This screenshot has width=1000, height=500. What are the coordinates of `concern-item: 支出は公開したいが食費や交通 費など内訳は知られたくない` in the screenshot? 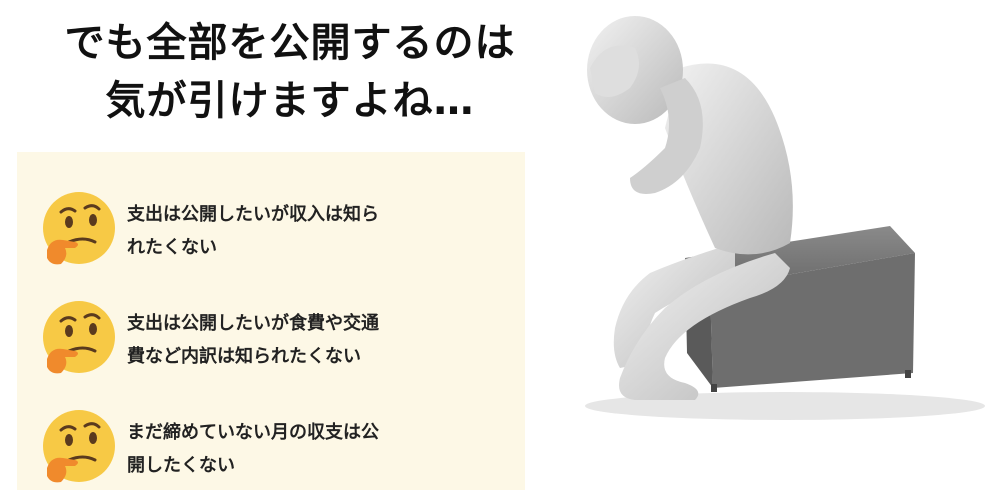 It's located at (275, 344).